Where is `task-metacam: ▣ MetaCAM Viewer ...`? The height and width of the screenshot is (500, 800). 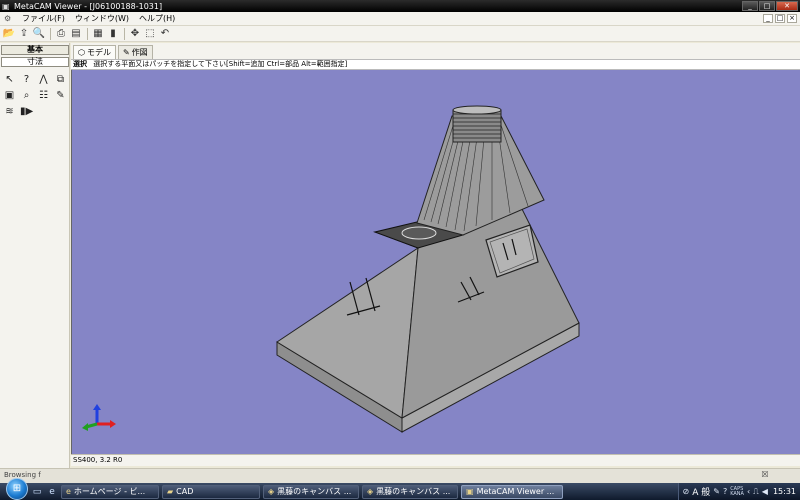
task-metacam: ▣ MetaCAM Viewer ... is located at coordinates (512, 491).